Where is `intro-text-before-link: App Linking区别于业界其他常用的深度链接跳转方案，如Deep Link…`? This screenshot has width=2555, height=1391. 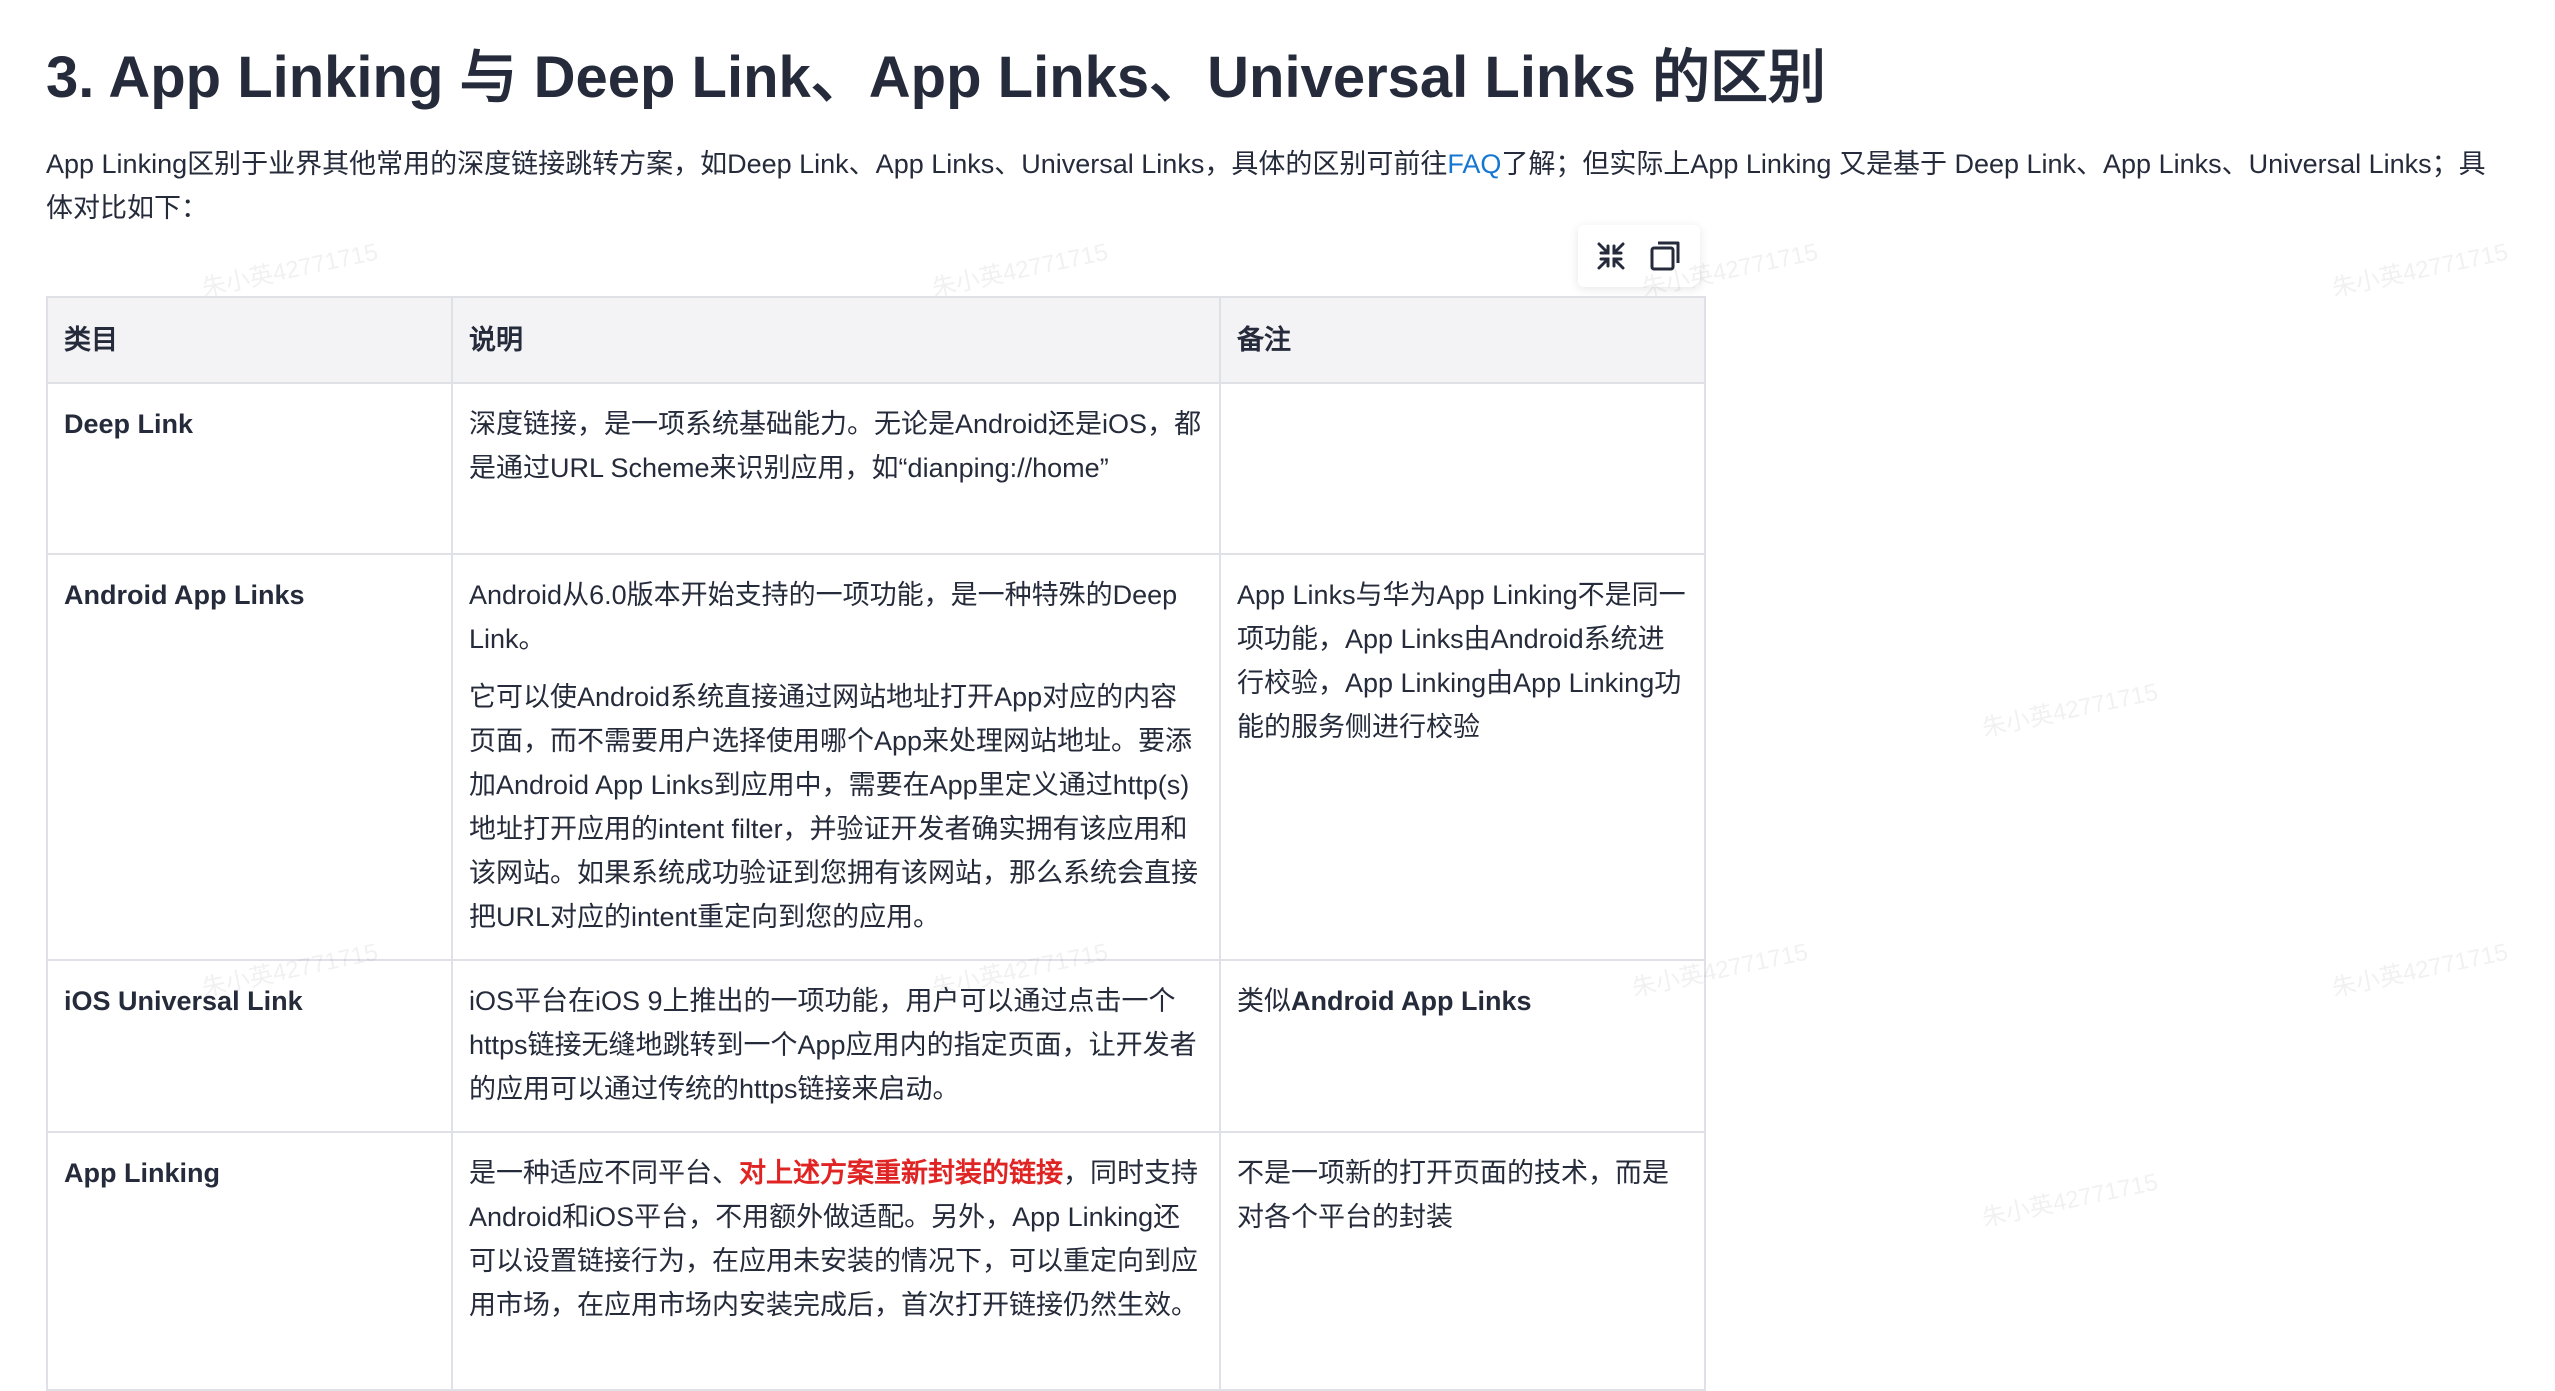
intro-text-before-link: App Linking区别于业界其他常用的深度链接跳转方案，如Deep Link… is located at coordinates (747, 164).